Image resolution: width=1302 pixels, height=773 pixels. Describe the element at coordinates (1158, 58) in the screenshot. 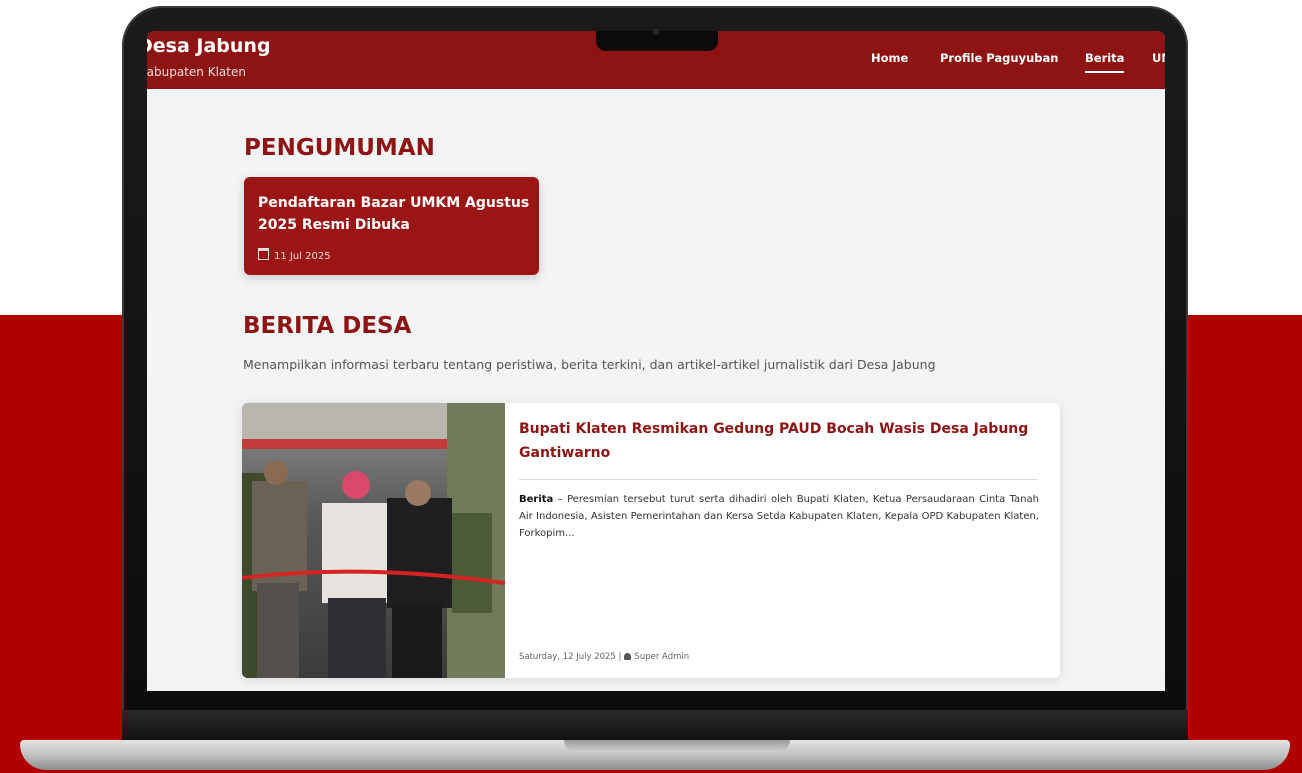

I see `nav-umkm: UMKM` at that location.